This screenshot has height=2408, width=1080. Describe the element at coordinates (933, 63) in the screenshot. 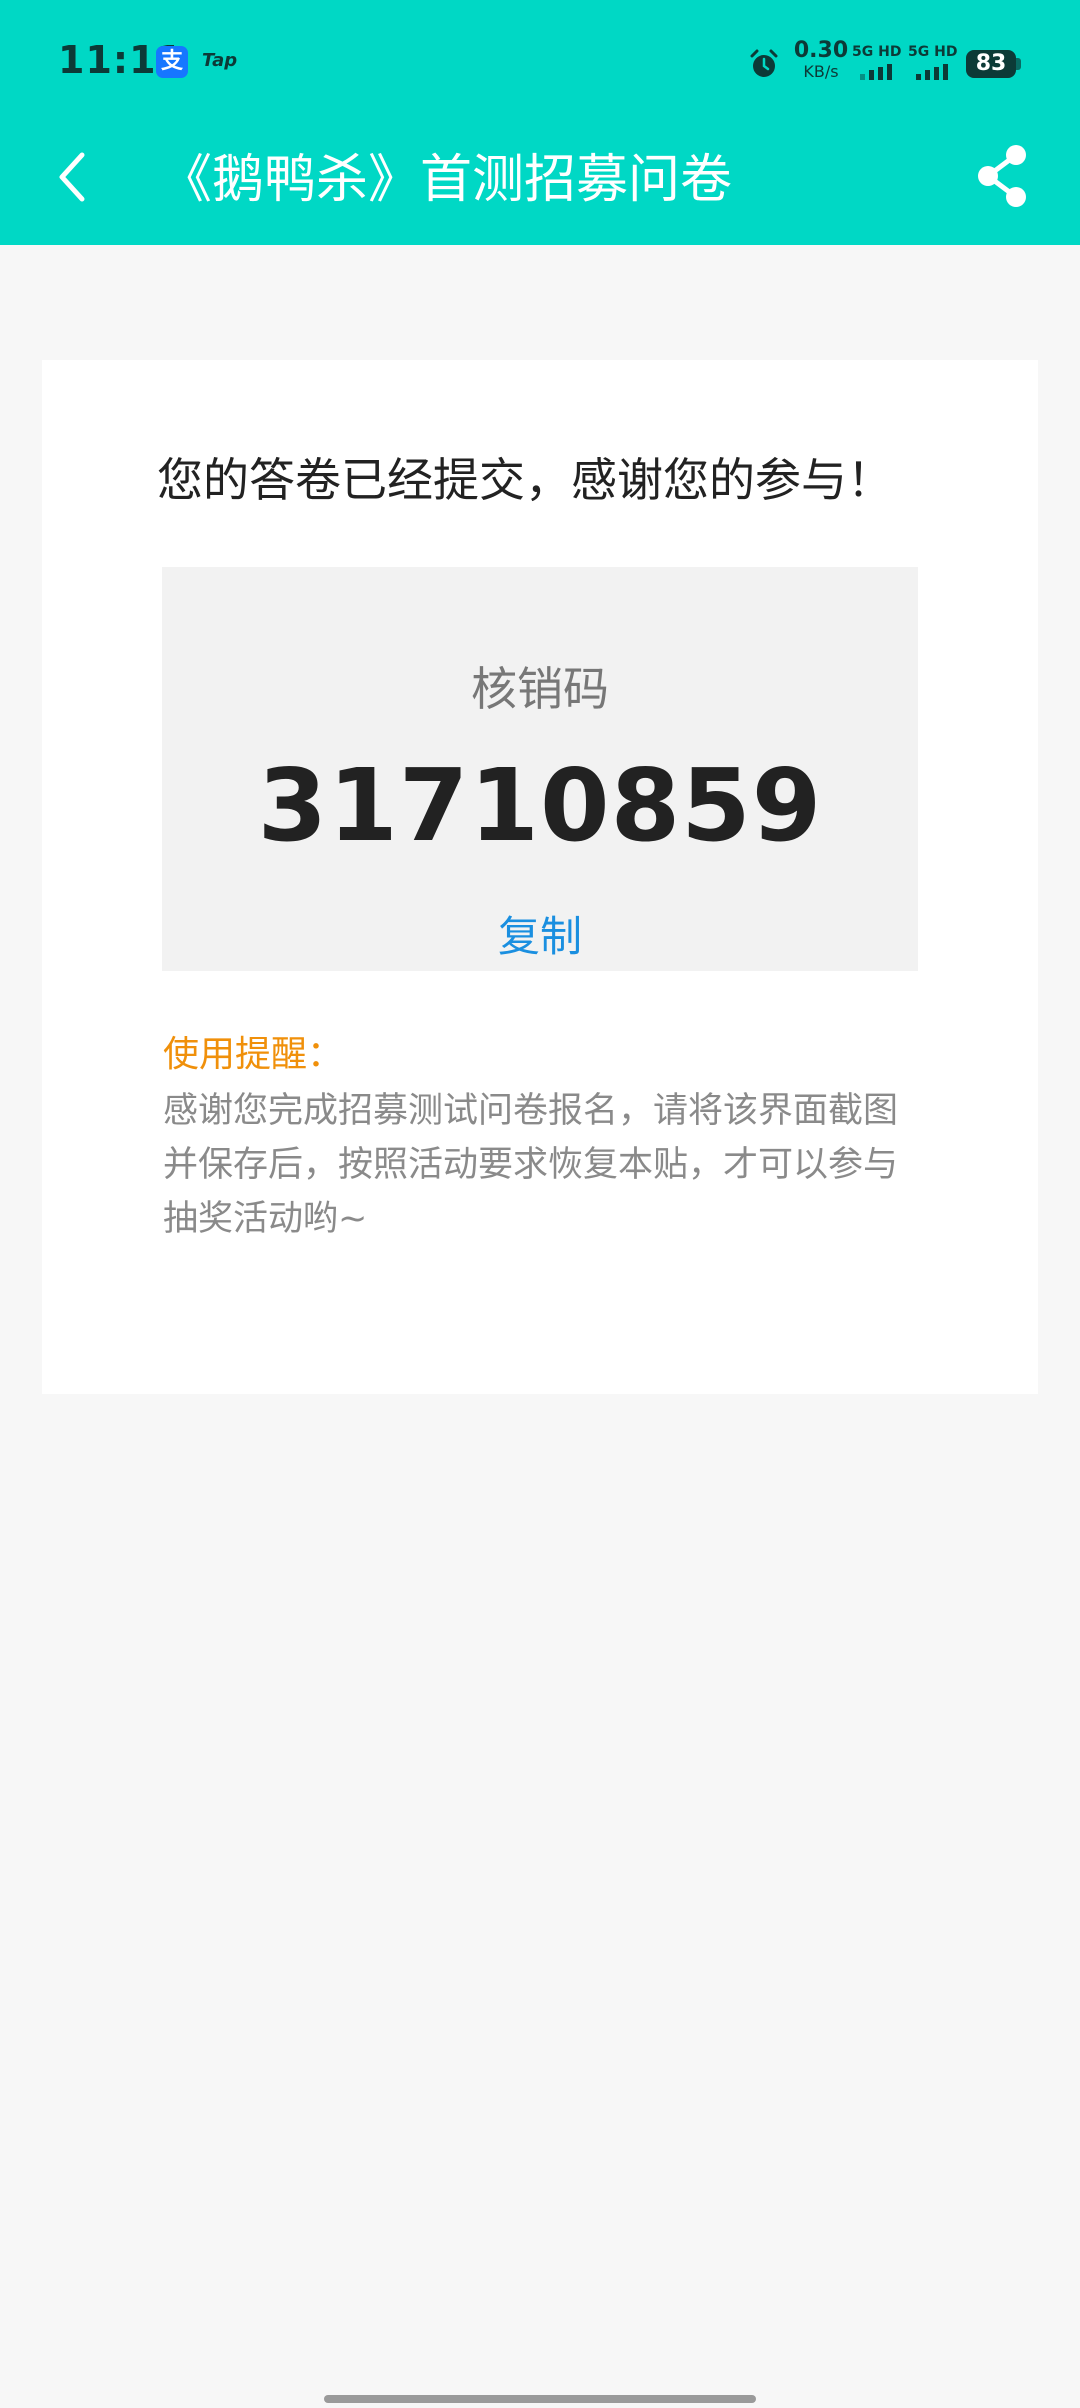

I see `sim2-signal: 5G HD` at that location.